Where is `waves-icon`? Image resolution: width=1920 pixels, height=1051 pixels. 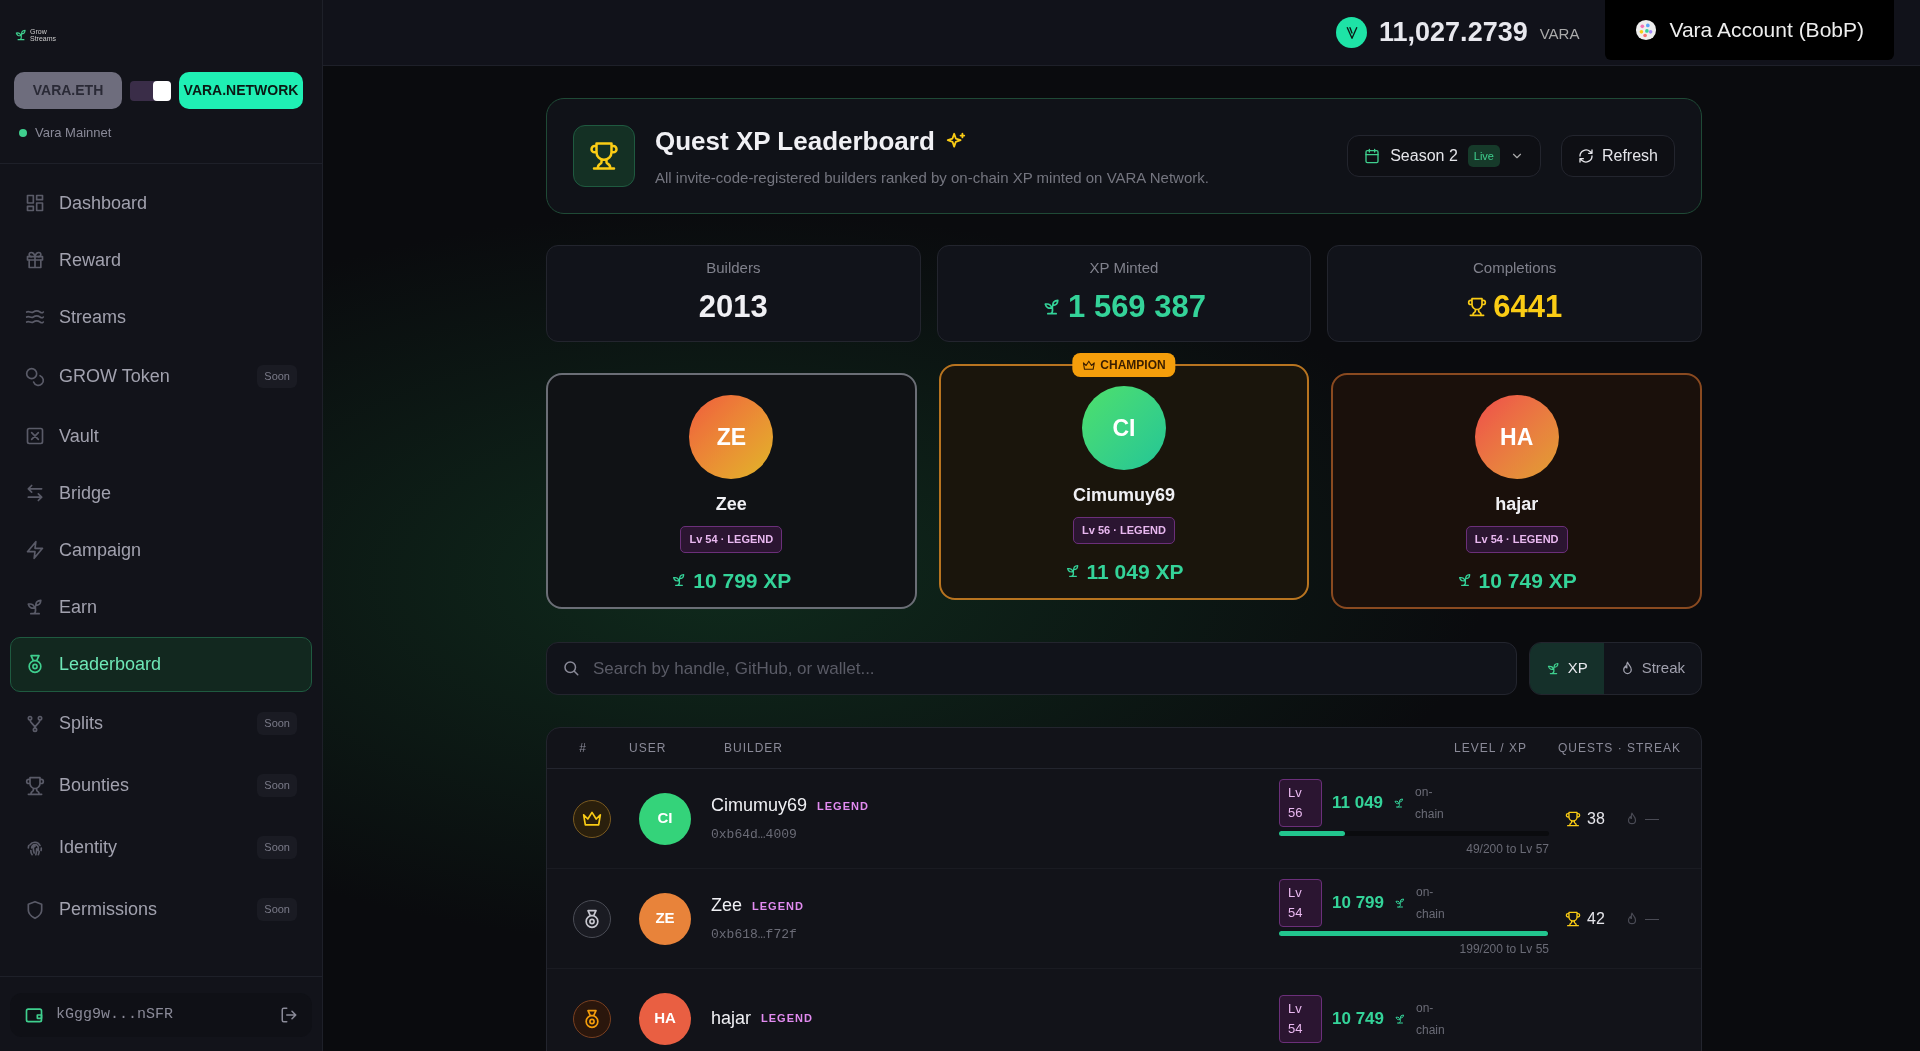 waves-icon is located at coordinates (35, 317).